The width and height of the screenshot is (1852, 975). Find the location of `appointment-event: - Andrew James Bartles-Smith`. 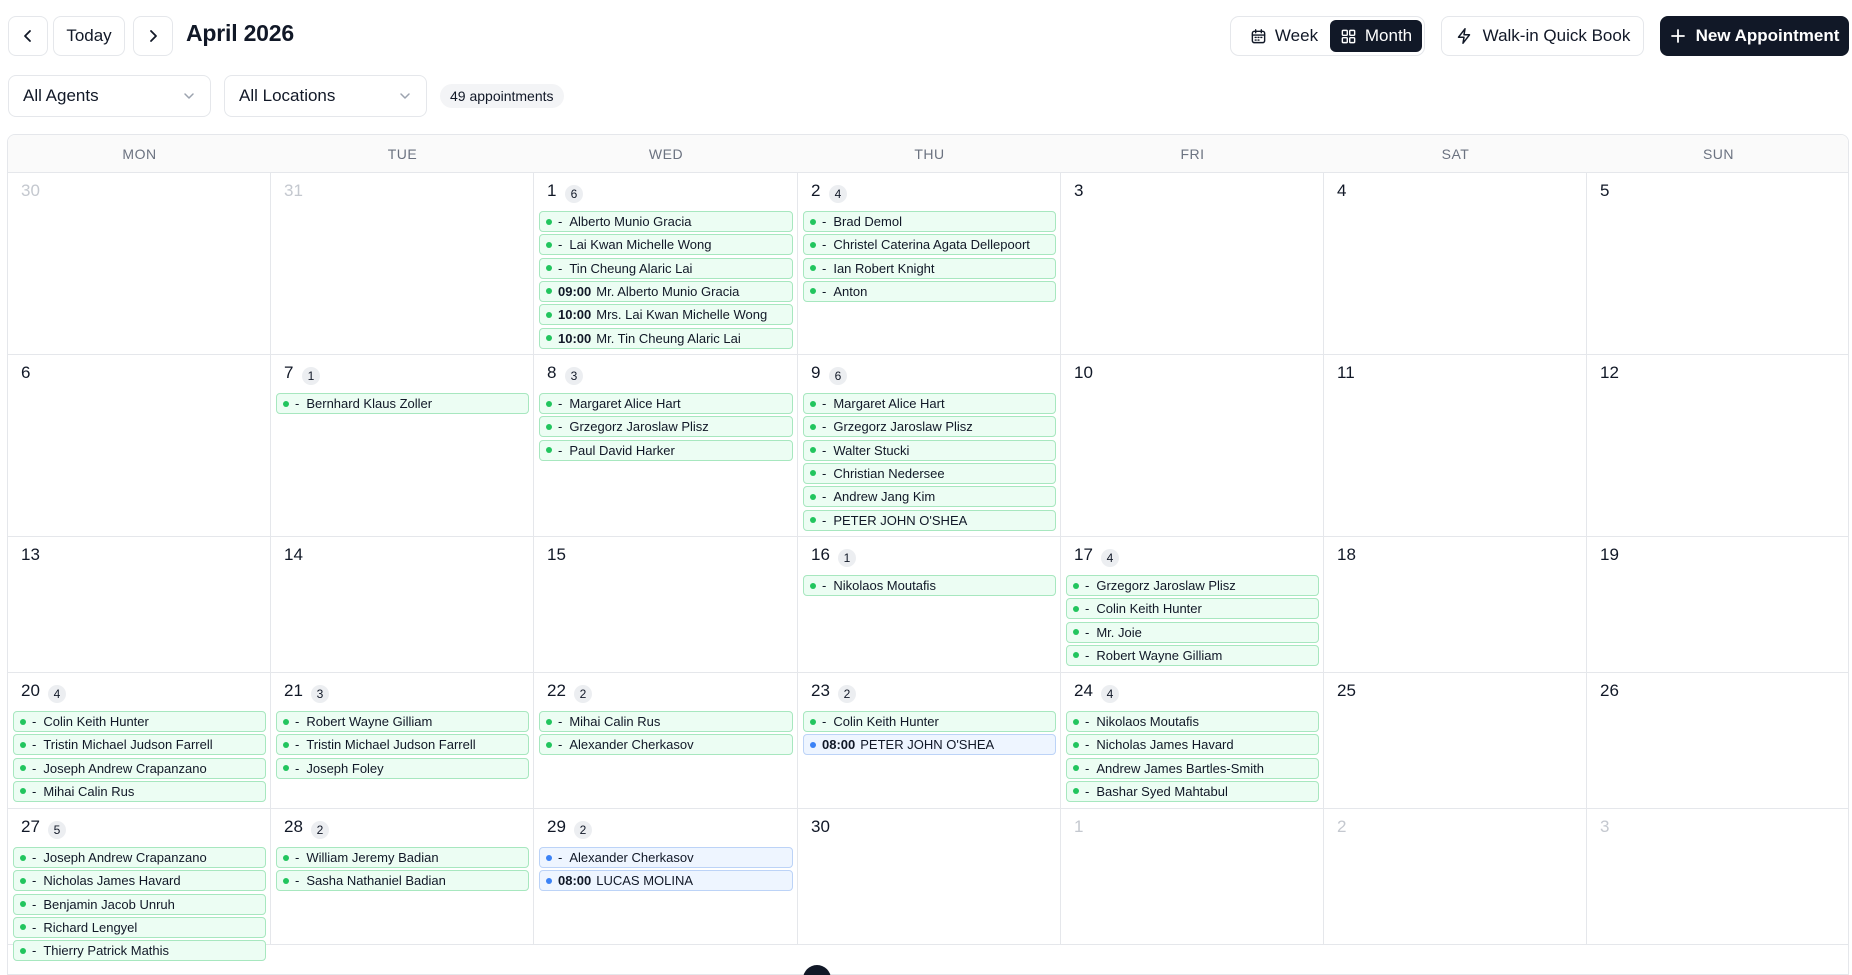

appointment-event: - Andrew James Bartles-Smith is located at coordinates (1192, 768).